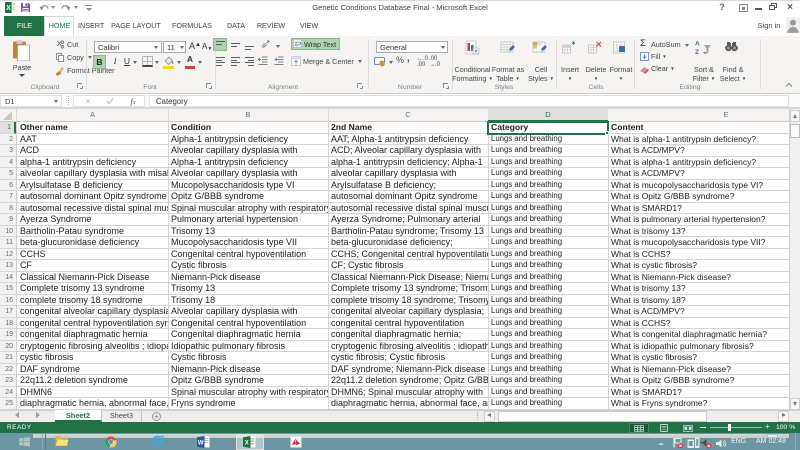  Describe the element at coordinates (697, 52) in the screenshot. I see `svg-text: Z` at that location.